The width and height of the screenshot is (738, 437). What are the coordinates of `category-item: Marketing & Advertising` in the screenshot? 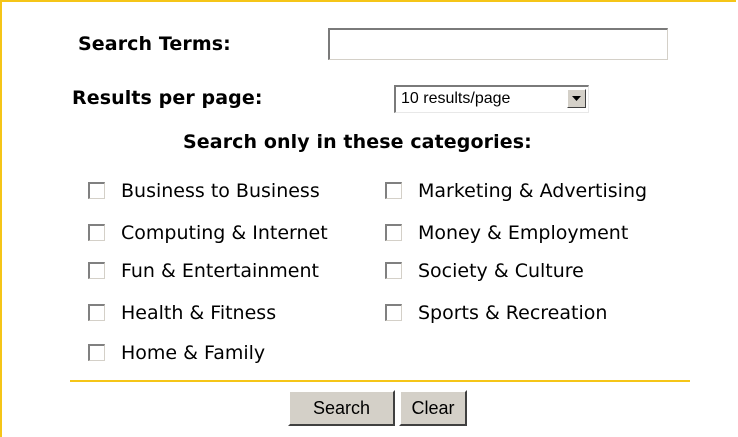 It's located at (516, 191).